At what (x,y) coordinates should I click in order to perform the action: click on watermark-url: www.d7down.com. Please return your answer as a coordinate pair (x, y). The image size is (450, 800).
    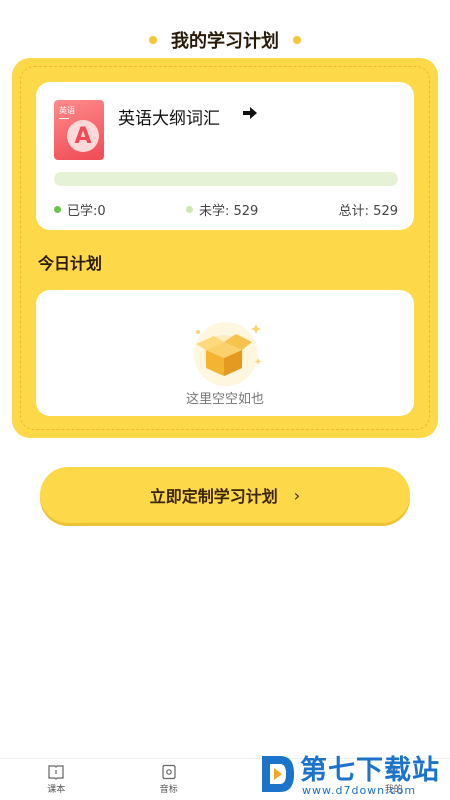
    Looking at the image, I should click on (359, 790).